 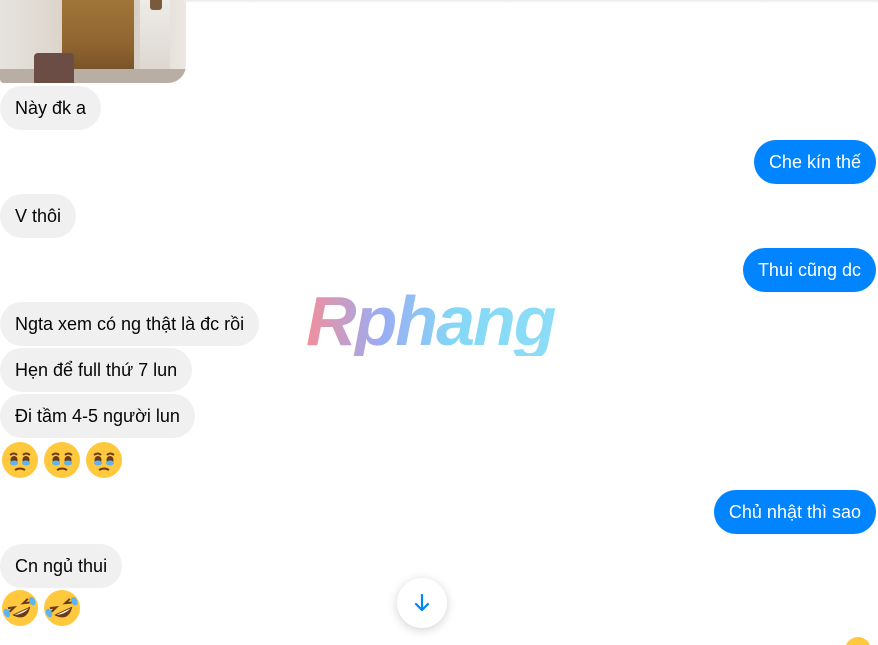 I want to click on message-bubble-outgoing: Chủ nhật thì sao, so click(x=794, y=512).